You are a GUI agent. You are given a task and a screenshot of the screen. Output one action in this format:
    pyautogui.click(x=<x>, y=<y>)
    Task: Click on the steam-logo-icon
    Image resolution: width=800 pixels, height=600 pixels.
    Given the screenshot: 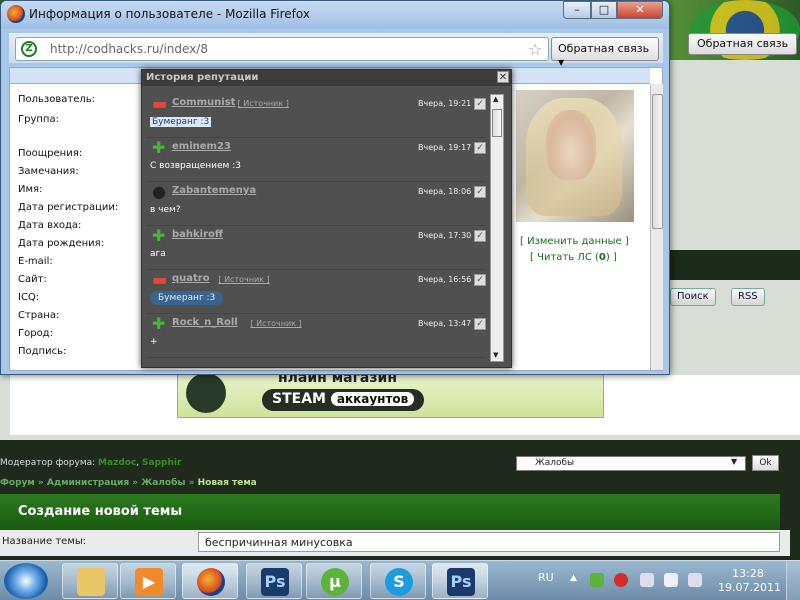 What is the action you would take?
    pyautogui.click(x=206, y=393)
    